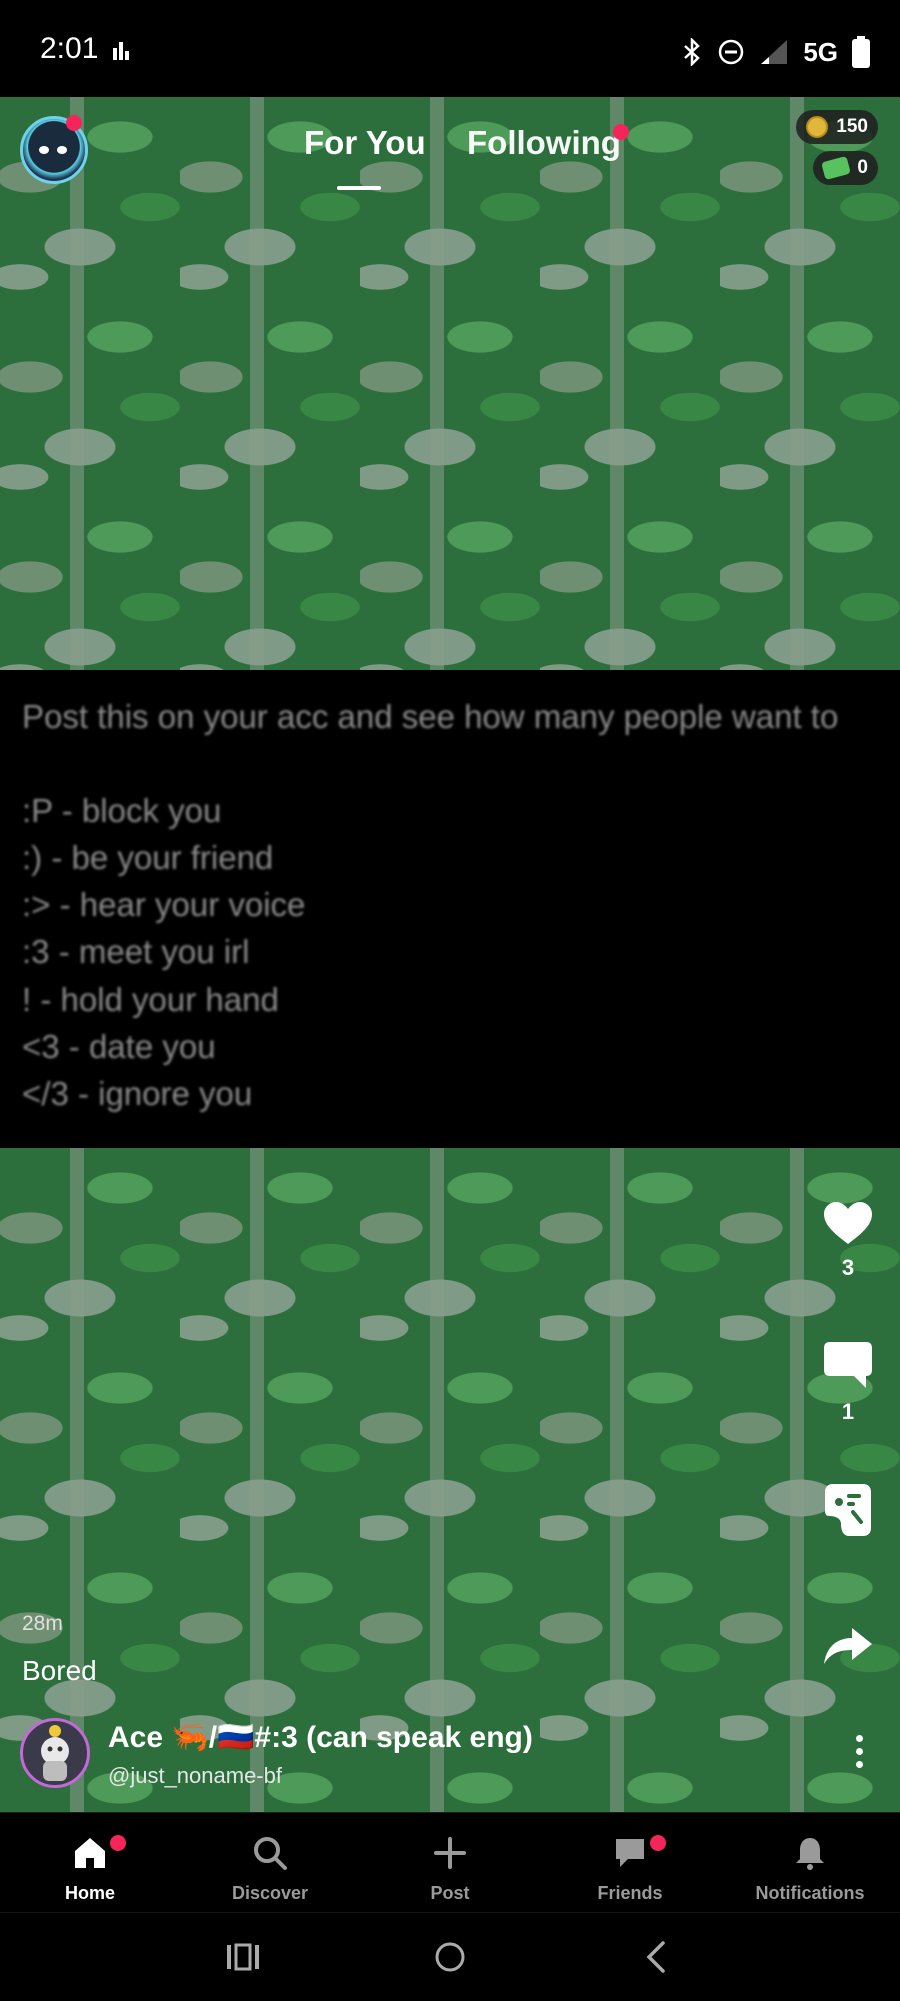 This screenshot has width=900, height=2001. Describe the element at coordinates (69, 48) in the screenshot. I see `status-time: 2:01` at that location.